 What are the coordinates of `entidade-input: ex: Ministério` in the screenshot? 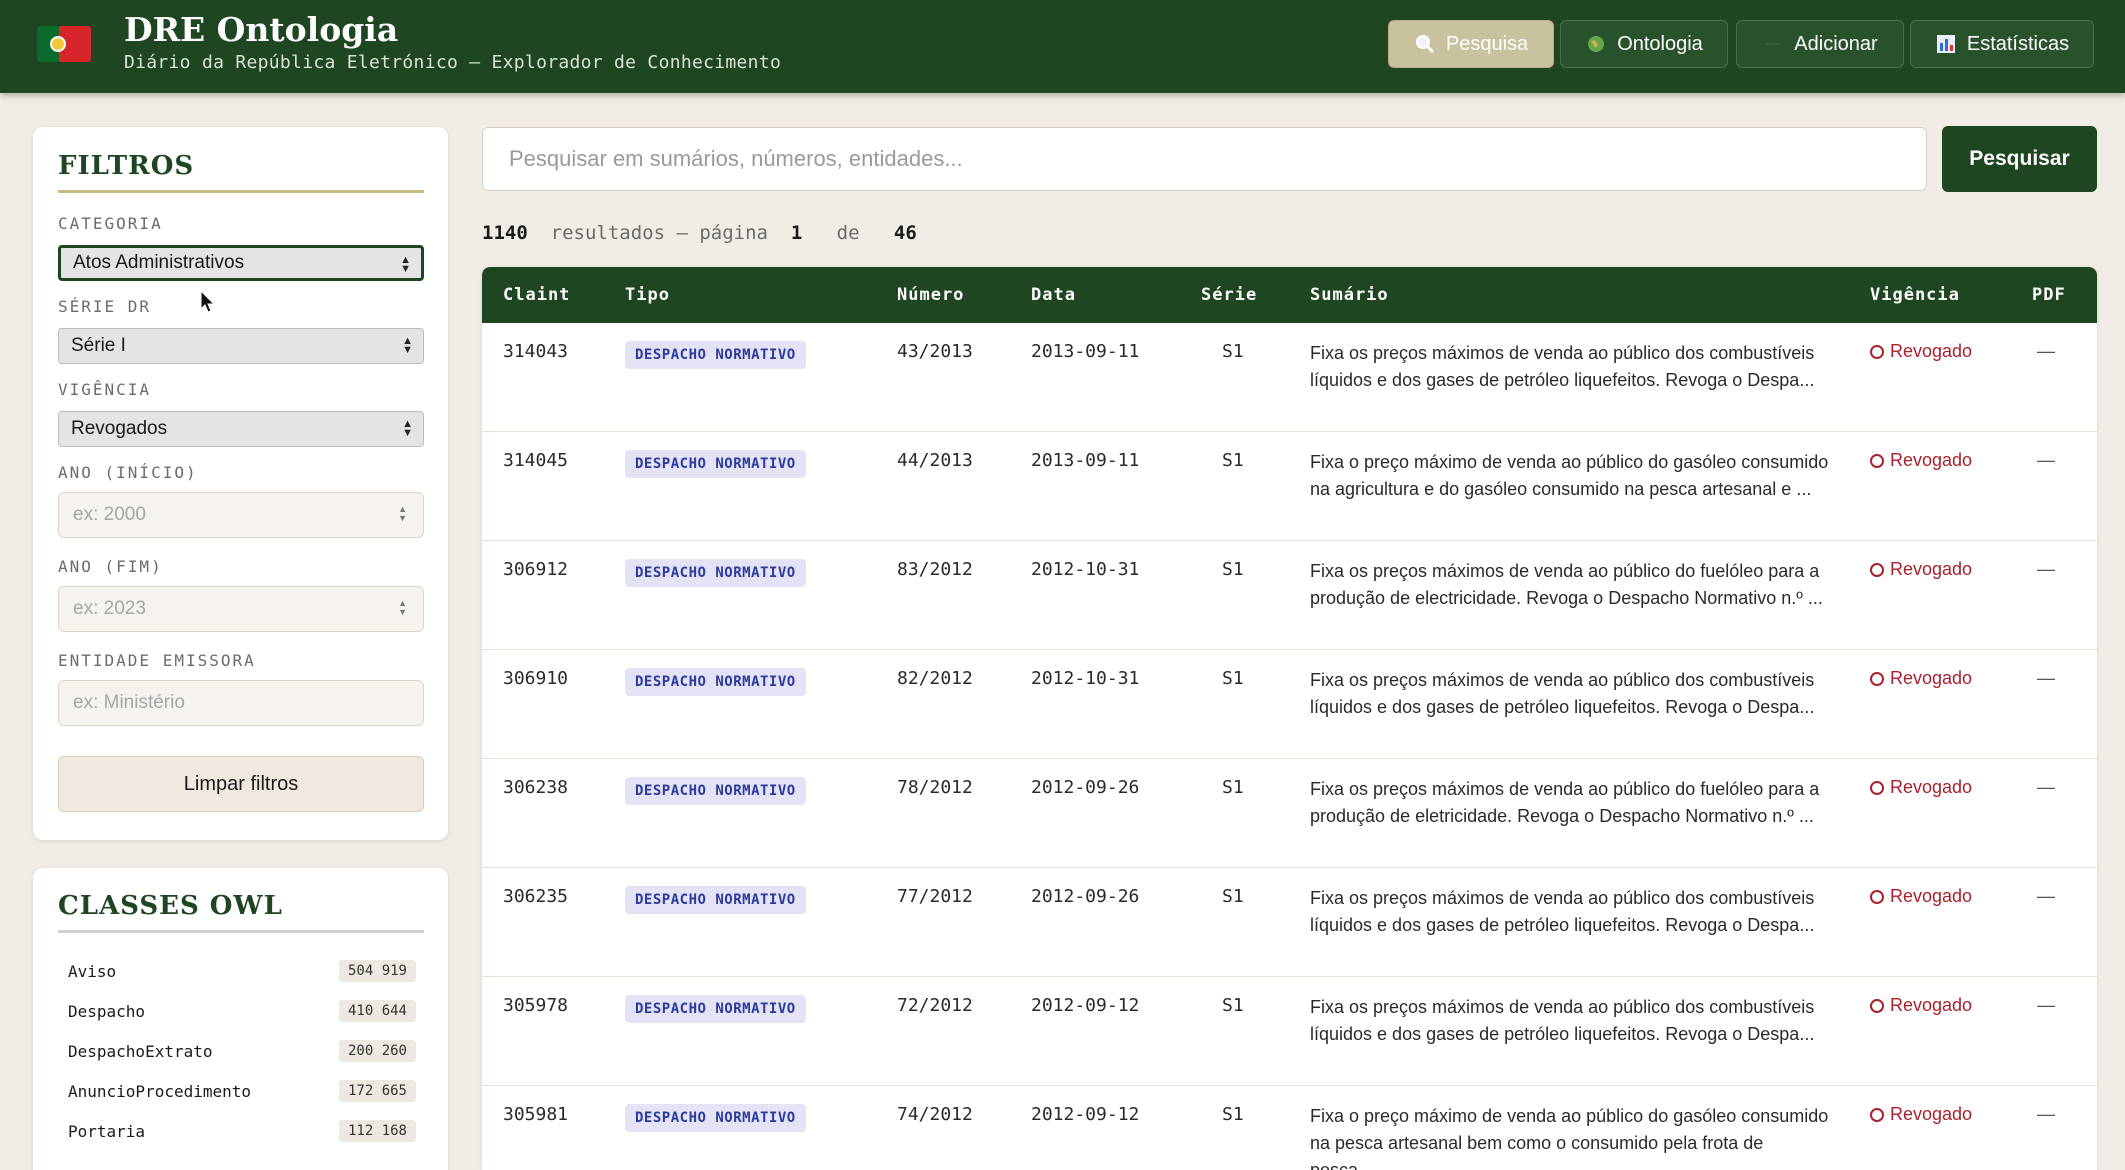 It's located at (241, 703).